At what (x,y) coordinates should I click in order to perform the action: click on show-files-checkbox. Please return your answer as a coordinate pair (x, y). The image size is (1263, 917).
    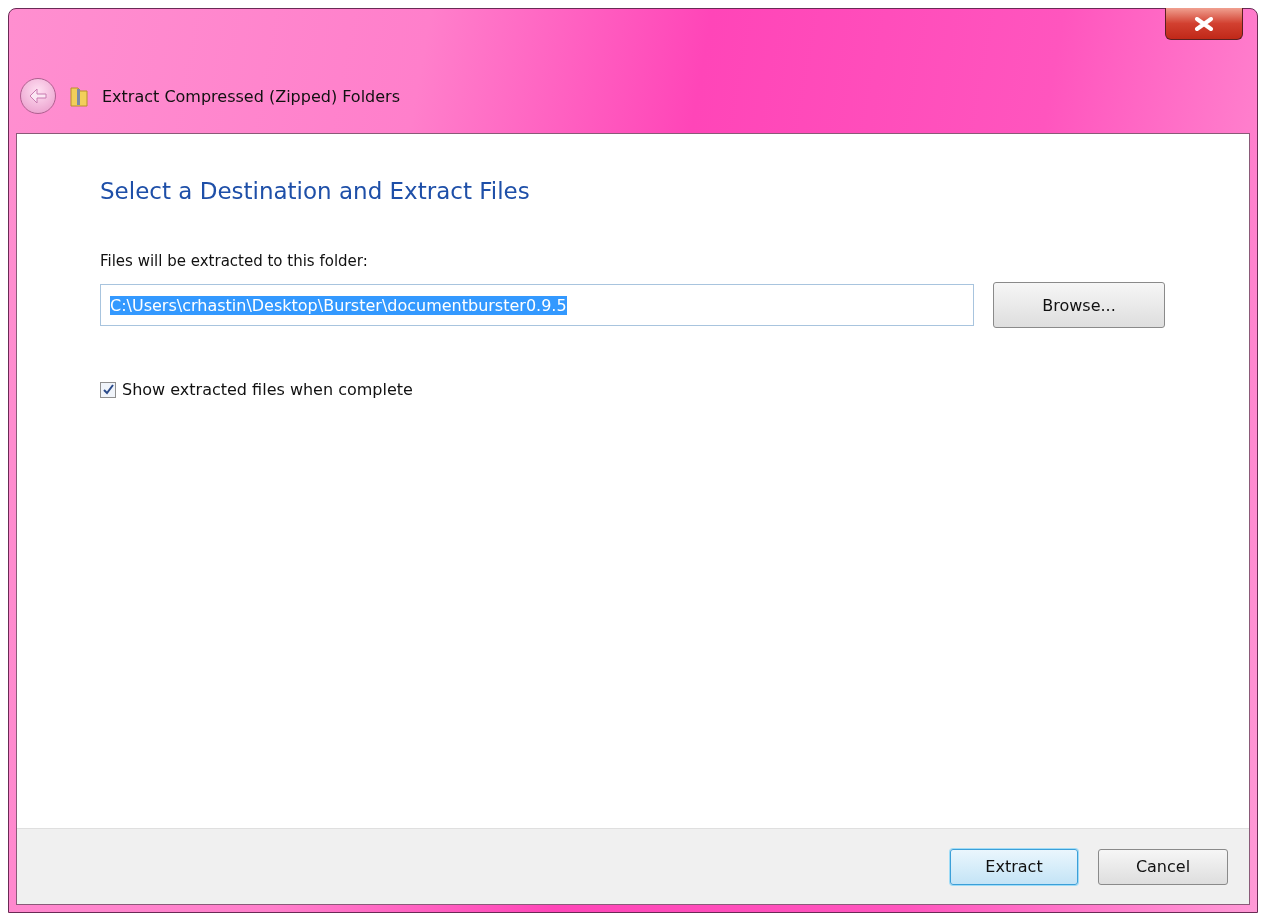
    Looking at the image, I should click on (108, 389).